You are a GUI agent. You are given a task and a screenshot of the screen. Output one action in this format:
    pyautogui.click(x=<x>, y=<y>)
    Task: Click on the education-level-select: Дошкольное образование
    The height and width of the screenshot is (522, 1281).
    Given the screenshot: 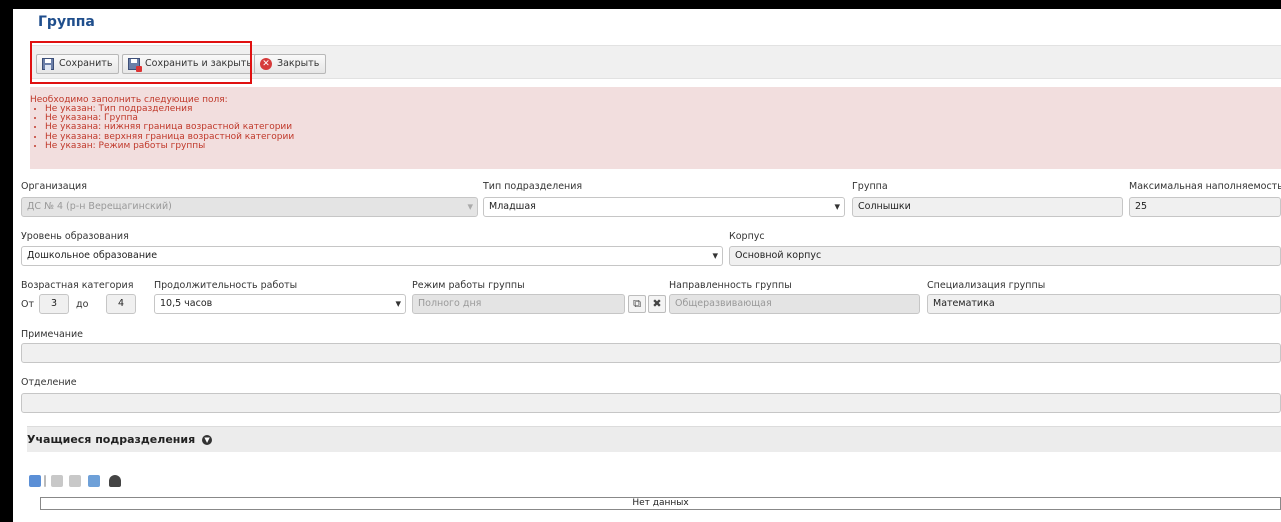 What is the action you would take?
    pyautogui.click(x=372, y=256)
    